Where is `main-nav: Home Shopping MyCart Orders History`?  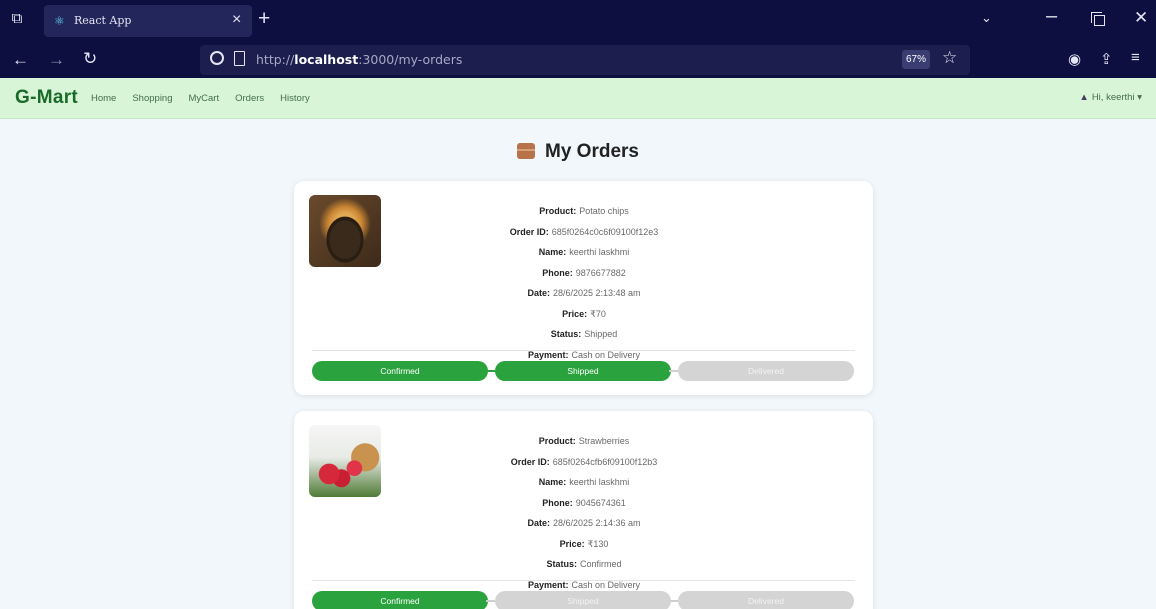 main-nav: Home Shopping MyCart Orders History is located at coordinates (200, 98).